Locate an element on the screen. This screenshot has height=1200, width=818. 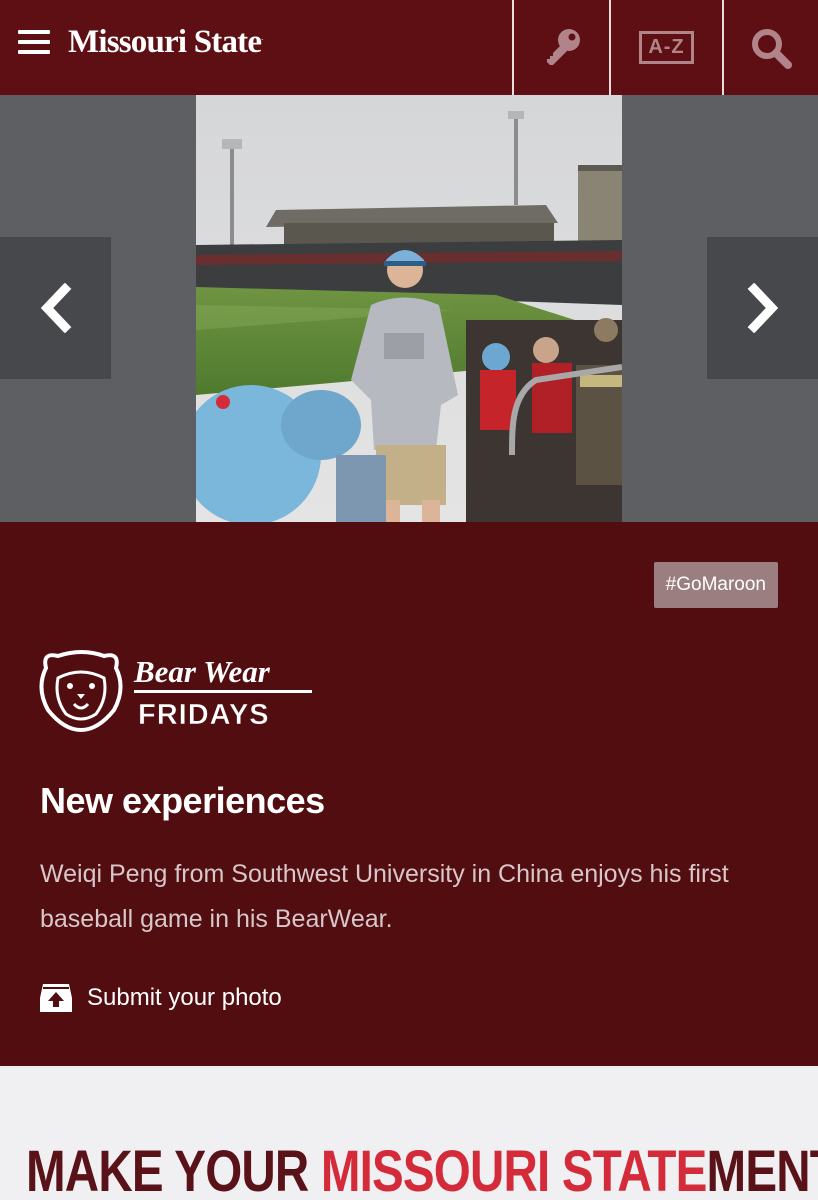
site-logo: Missouri State. is located at coordinates (165, 42).